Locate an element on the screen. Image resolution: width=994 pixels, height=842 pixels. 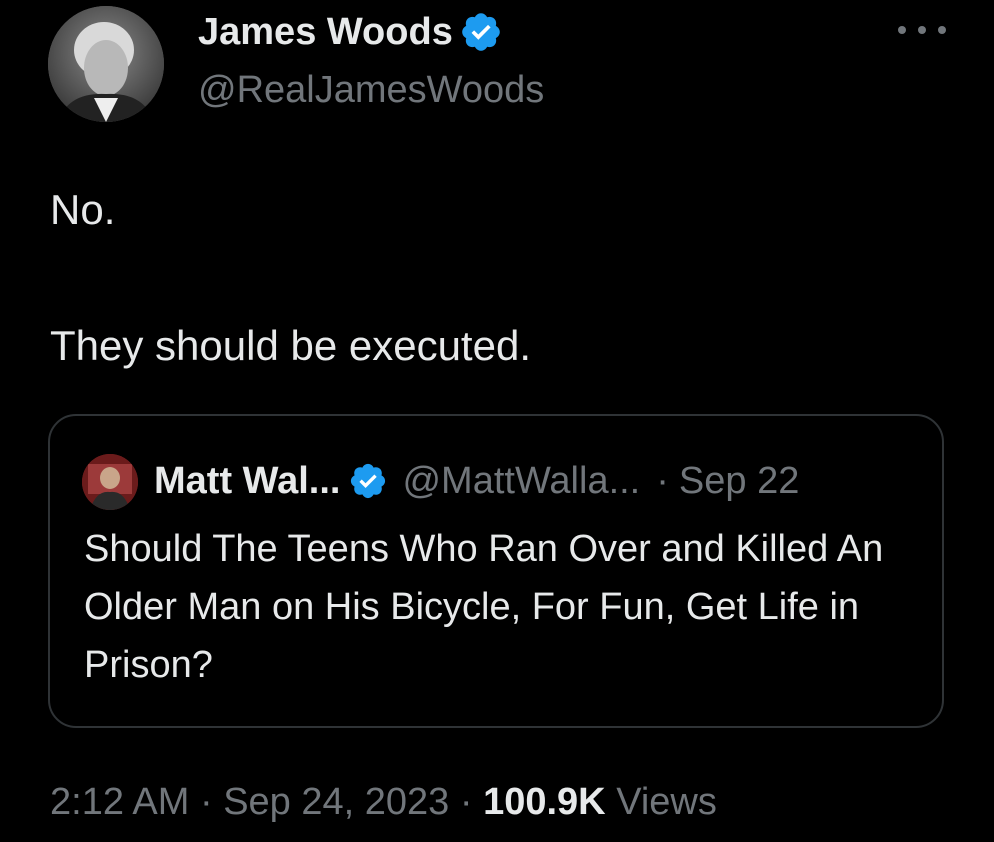
more-options-icon is located at coordinates (922, 30).